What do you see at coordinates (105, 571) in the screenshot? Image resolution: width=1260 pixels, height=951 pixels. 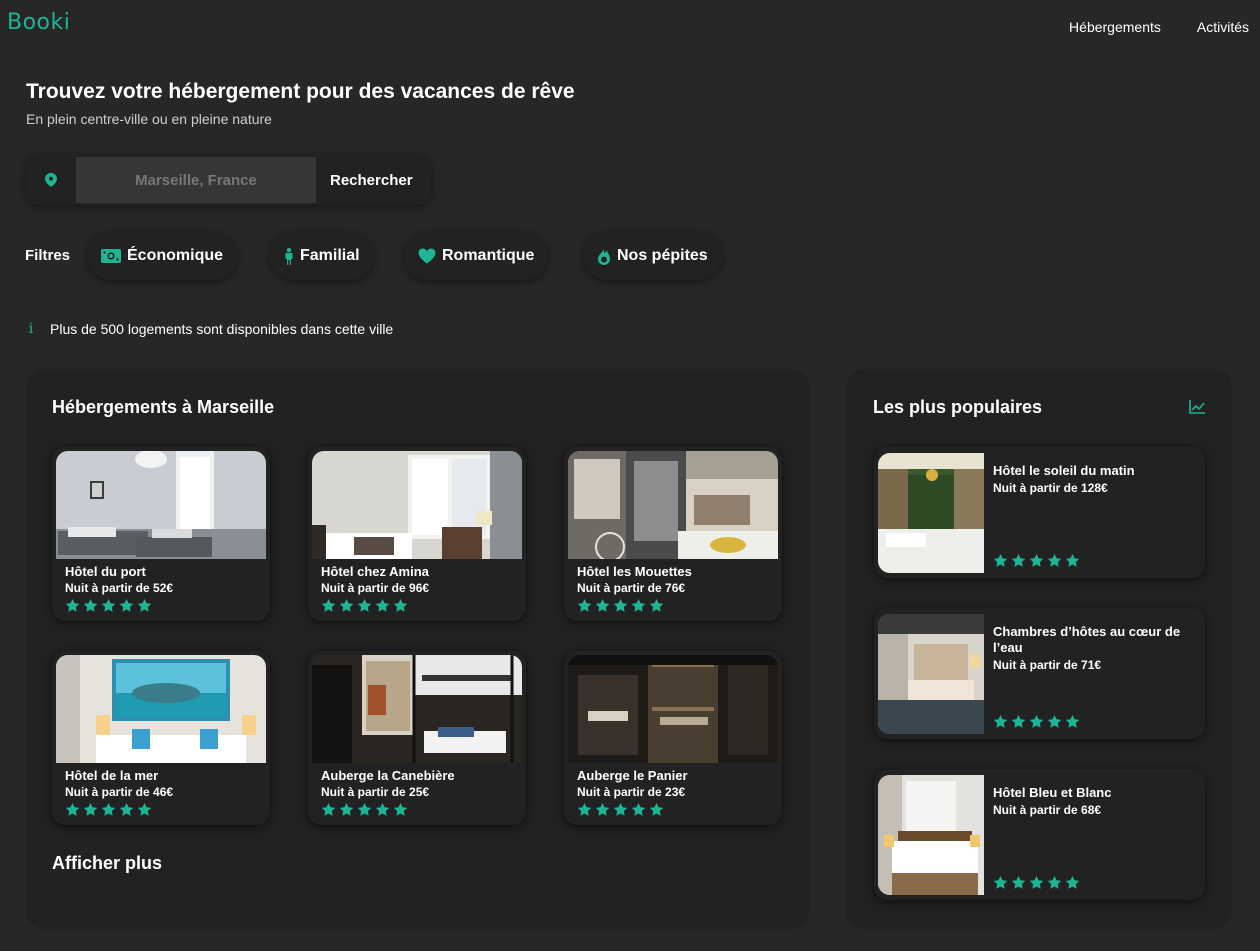 I see `hotel-name: Hôtel du port` at bounding box center [105, 571].